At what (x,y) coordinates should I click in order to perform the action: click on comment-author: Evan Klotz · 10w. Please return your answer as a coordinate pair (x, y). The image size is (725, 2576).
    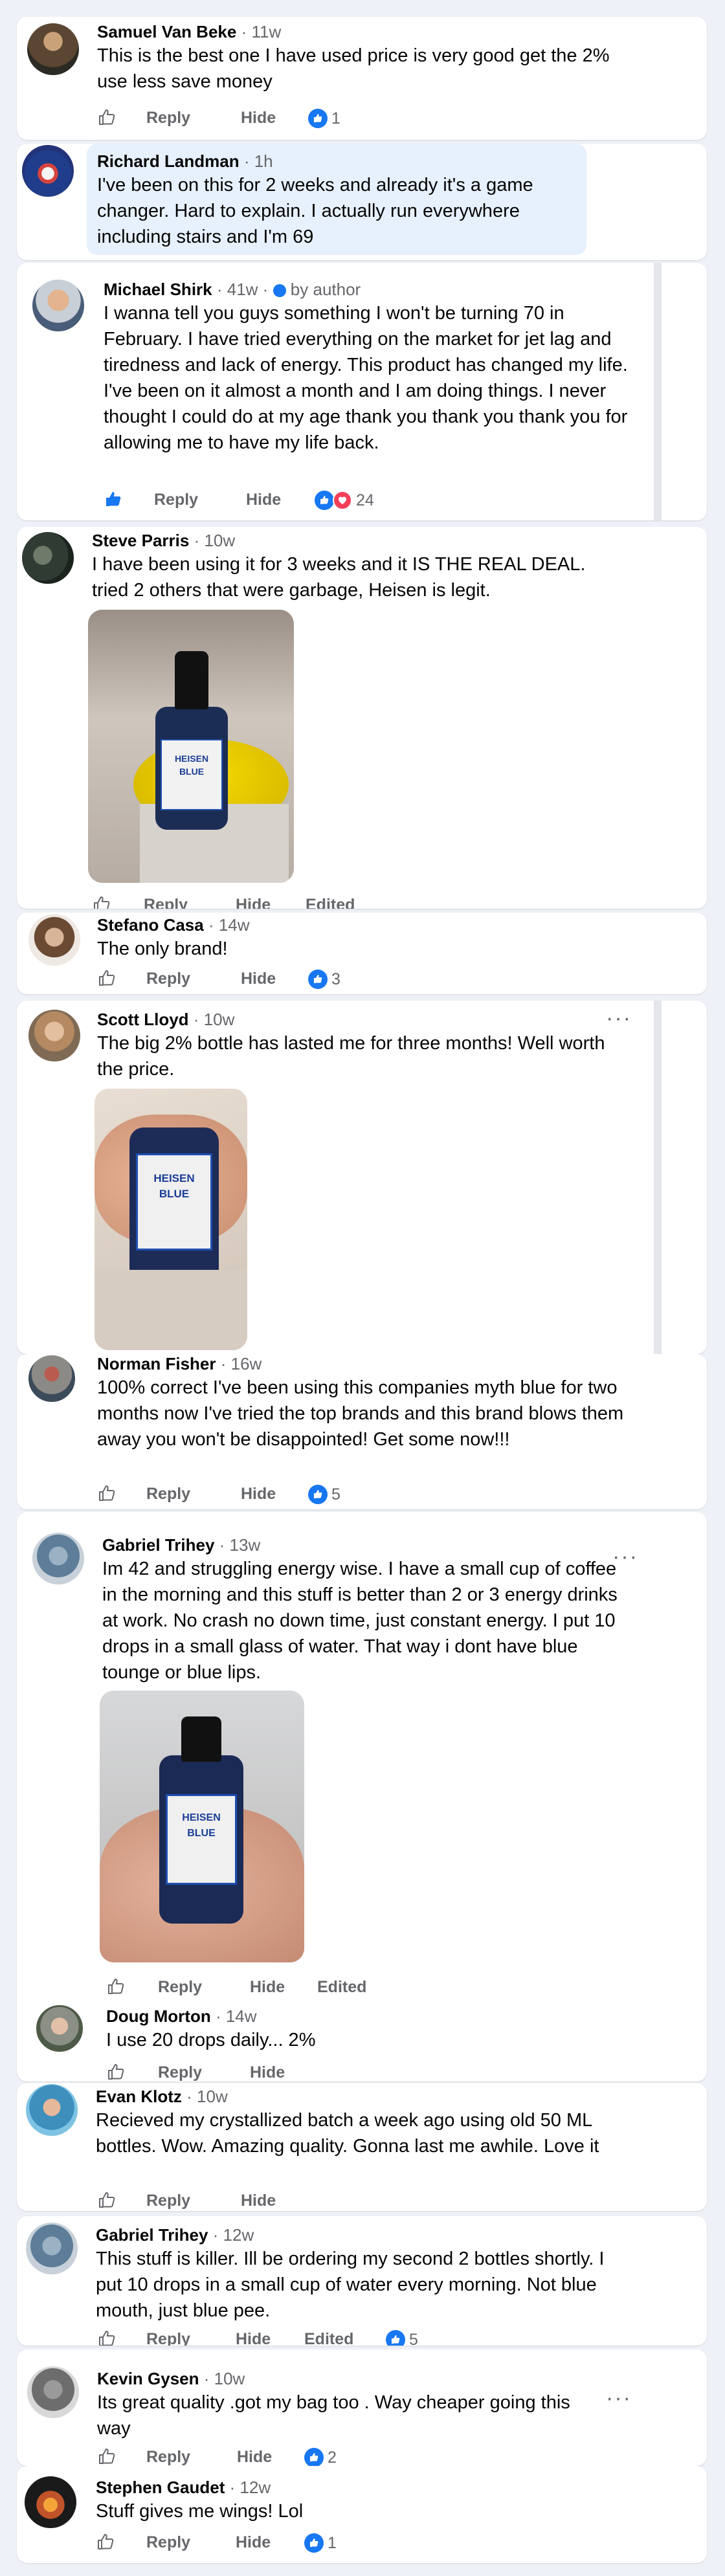
    Looking at the image, I should click on (162, 2097).